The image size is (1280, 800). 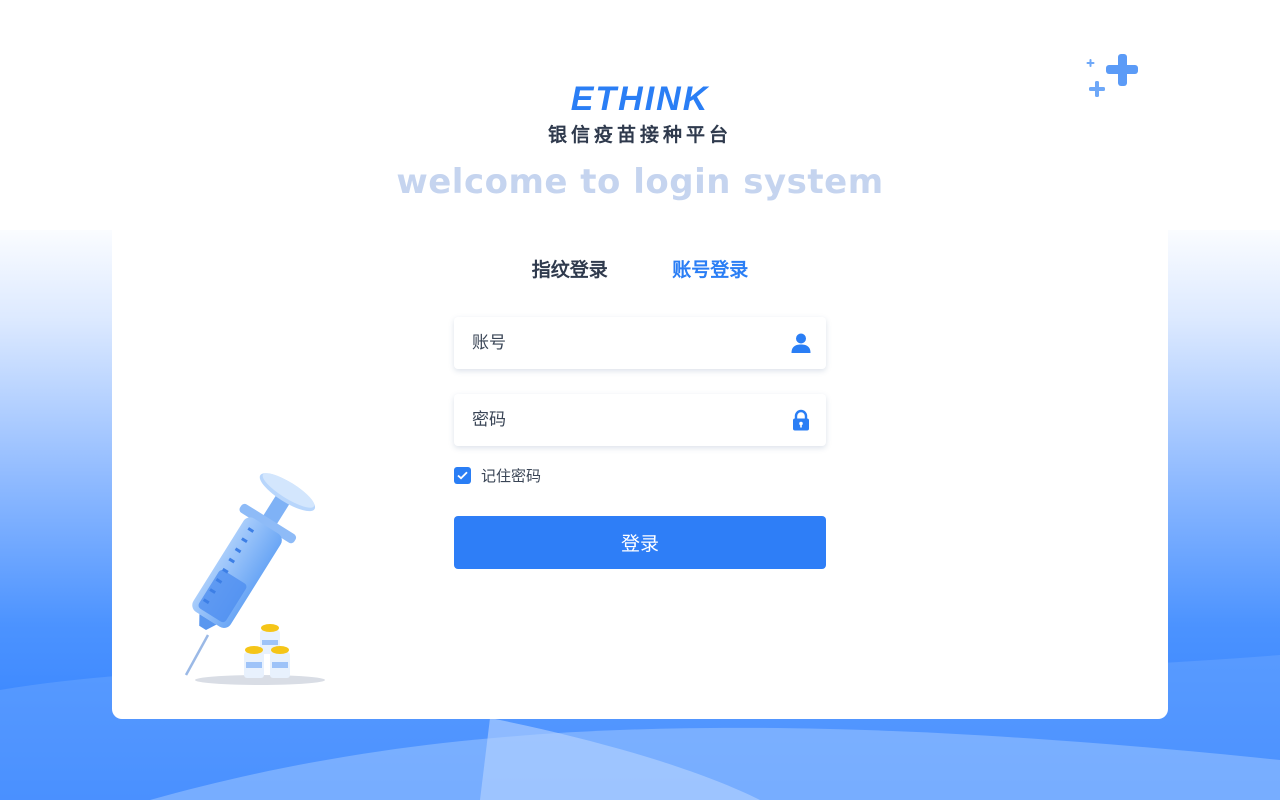 I want to click on tab-account-login: 账号登录, so click(x=710, y=270).